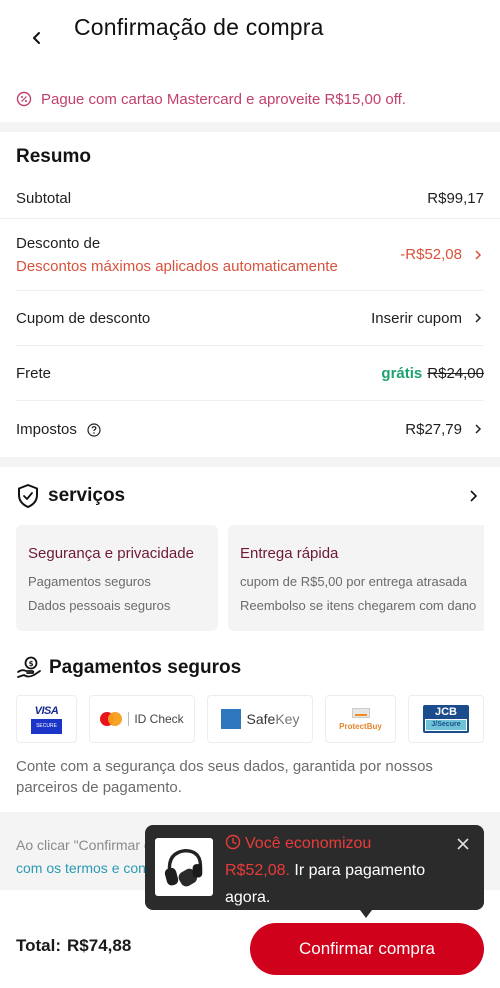 This screenshot has width=500, height=988. I want to click on checkout-bar: Total: R$74,88 Confirmar compra, so click(250, 947).